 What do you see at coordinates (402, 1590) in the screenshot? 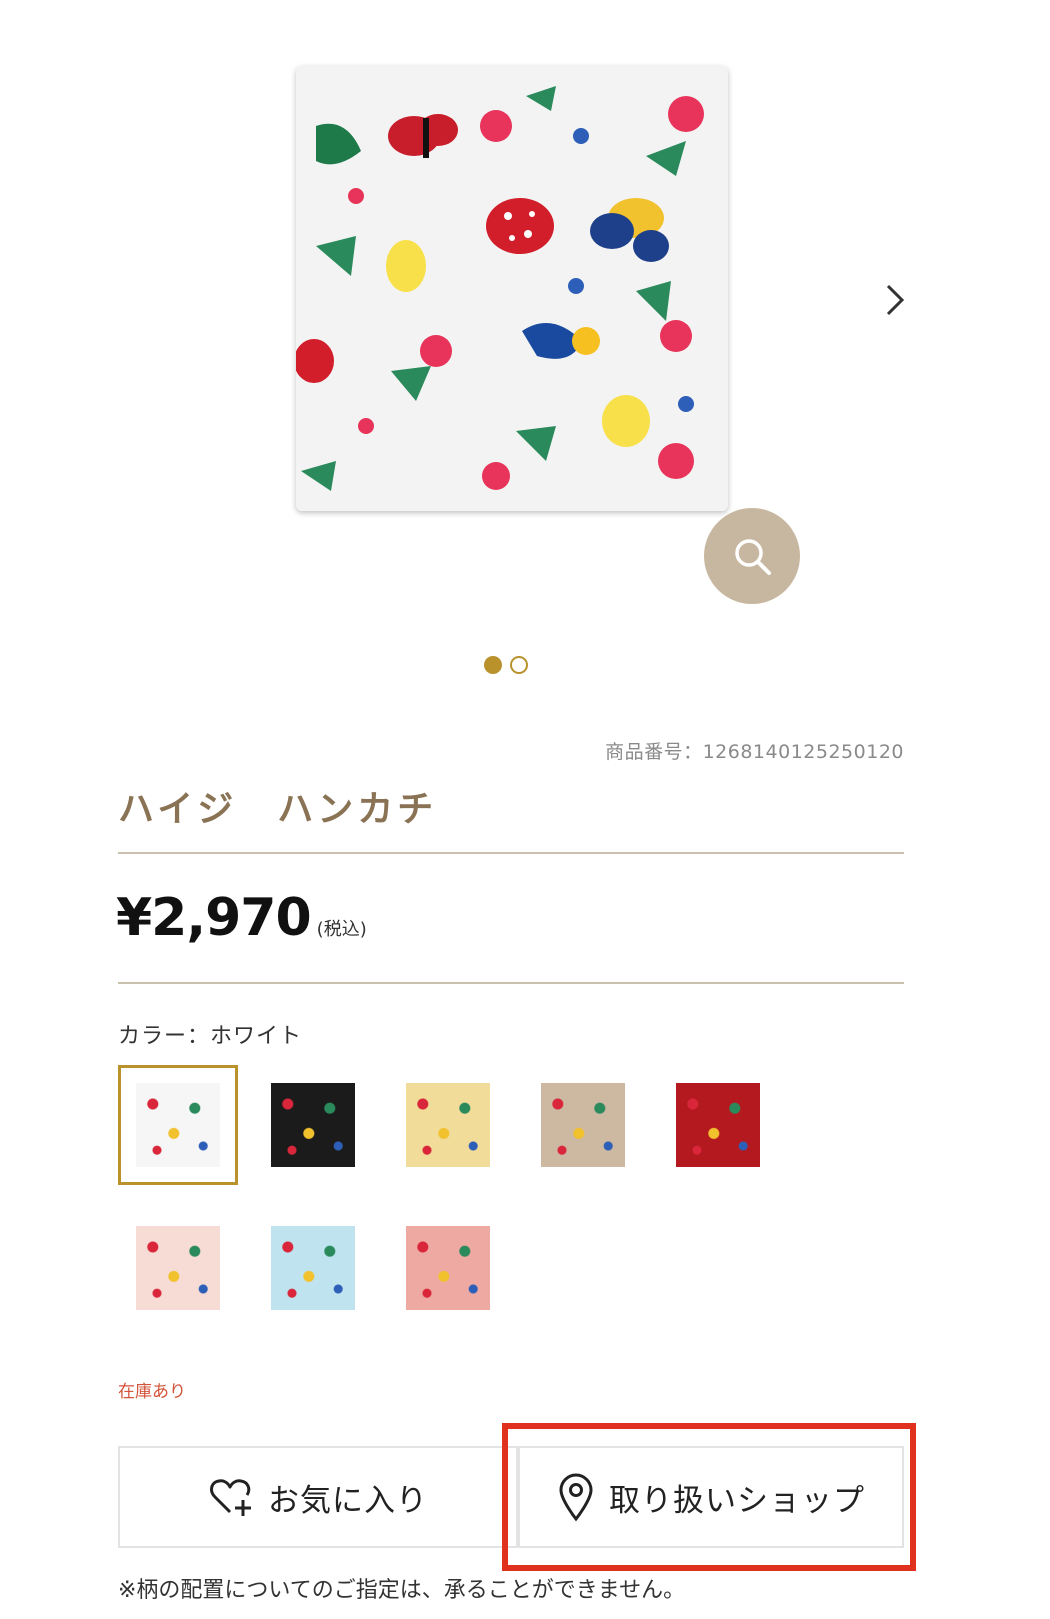
I see `footnote: ※柄の配置についてのご指定は、承ることができません。` at bounding box center [402, 1590].